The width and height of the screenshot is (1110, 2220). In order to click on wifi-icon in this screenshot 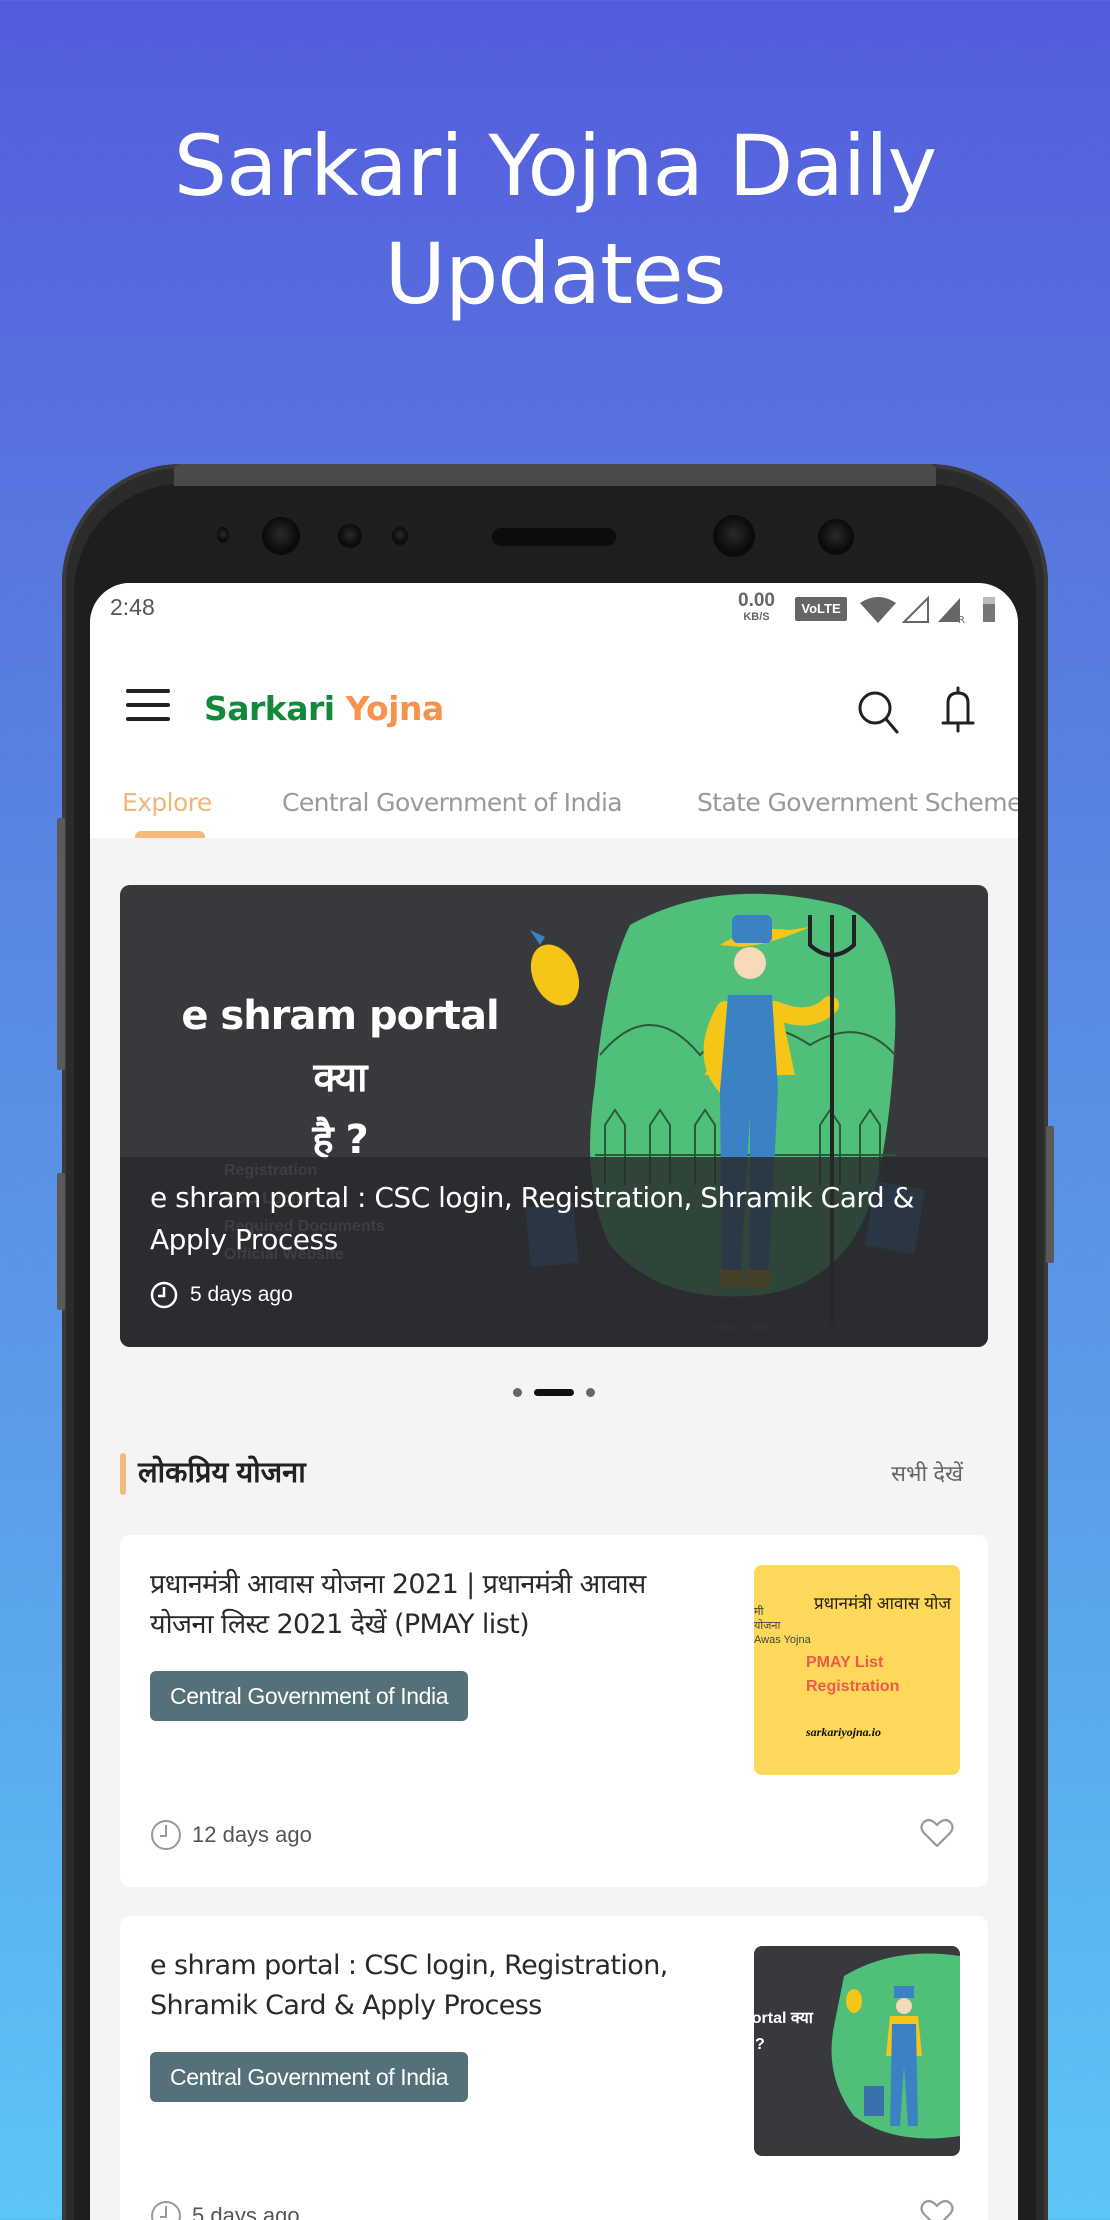, I will do `click(878, 610)`.